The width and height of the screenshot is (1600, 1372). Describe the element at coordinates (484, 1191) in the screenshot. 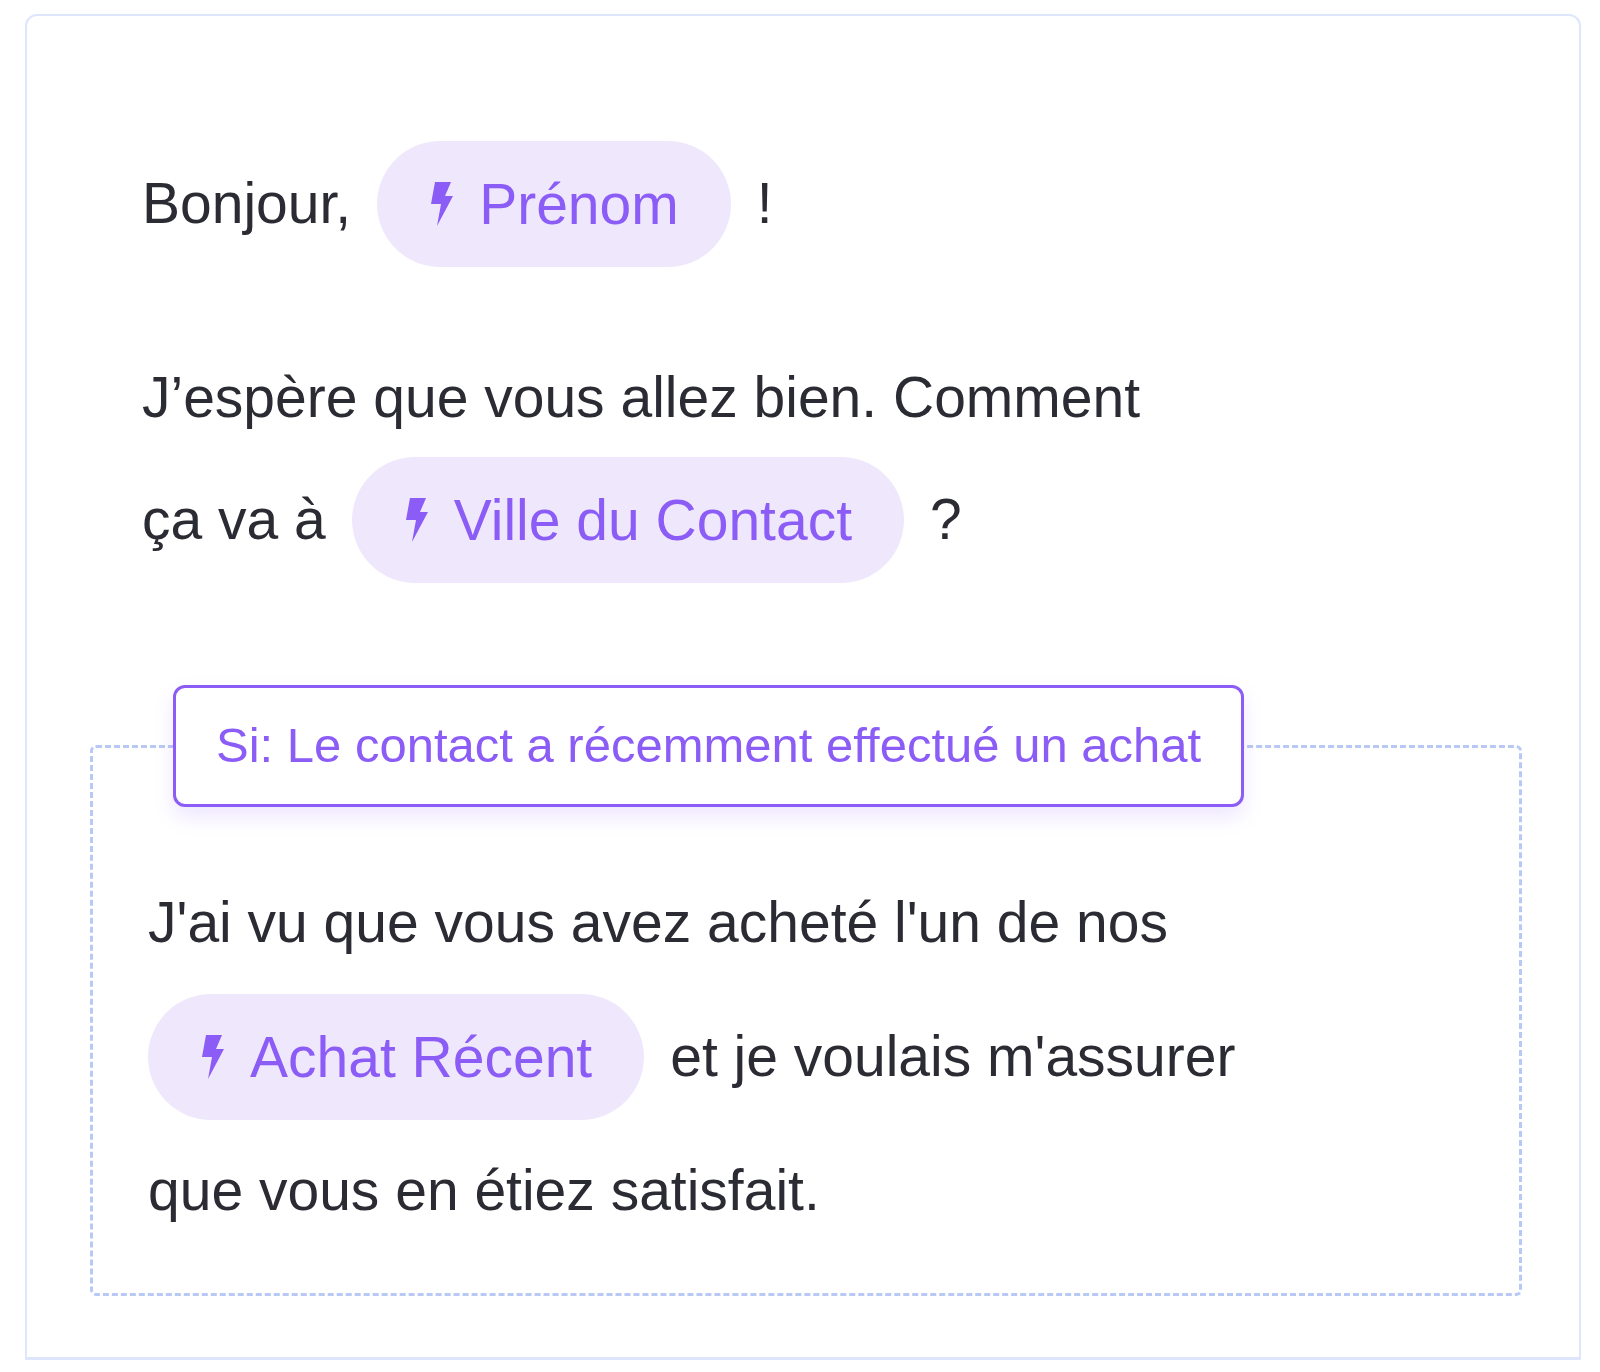

I see `body-text: que vous en étiez satisfait.` at that location.